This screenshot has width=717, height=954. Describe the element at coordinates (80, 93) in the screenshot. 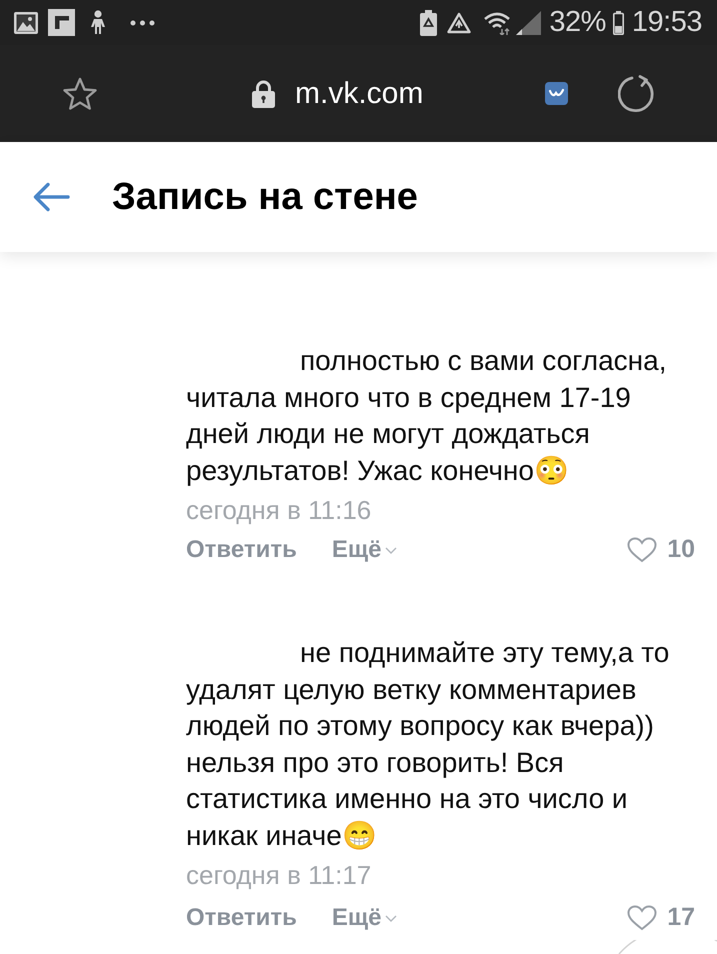

I see `star-icon` at that location.